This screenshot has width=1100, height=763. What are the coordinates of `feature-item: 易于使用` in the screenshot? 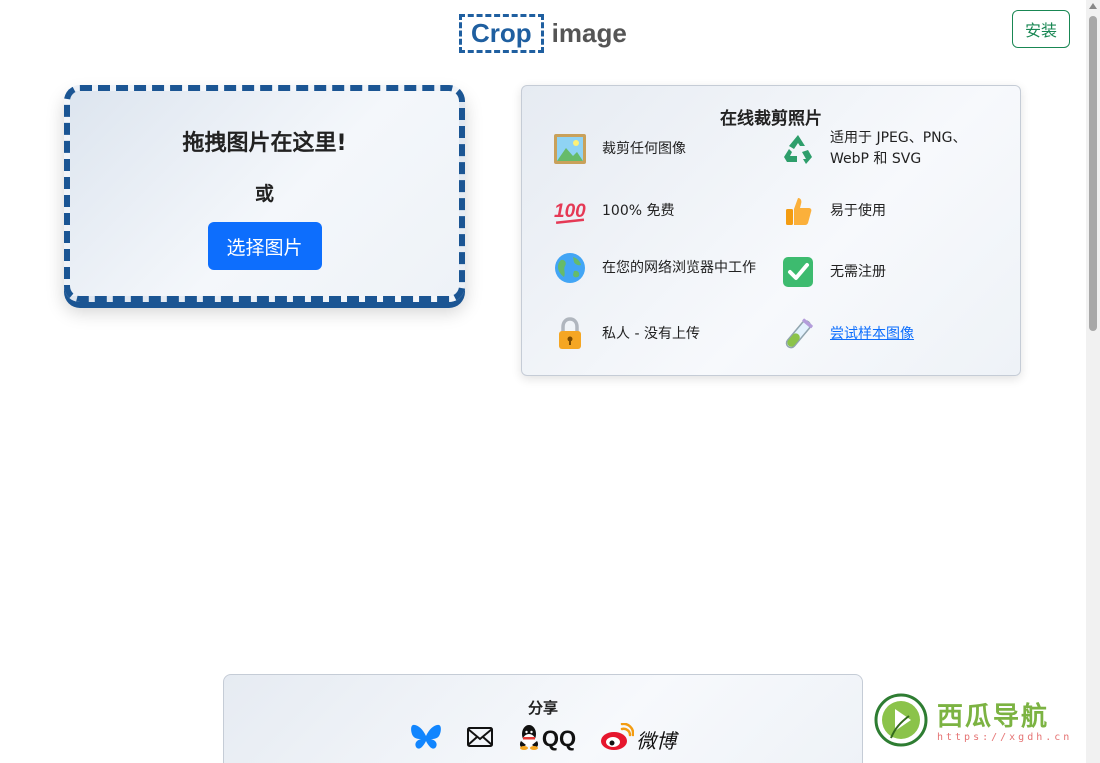 It's located at (833, 211).